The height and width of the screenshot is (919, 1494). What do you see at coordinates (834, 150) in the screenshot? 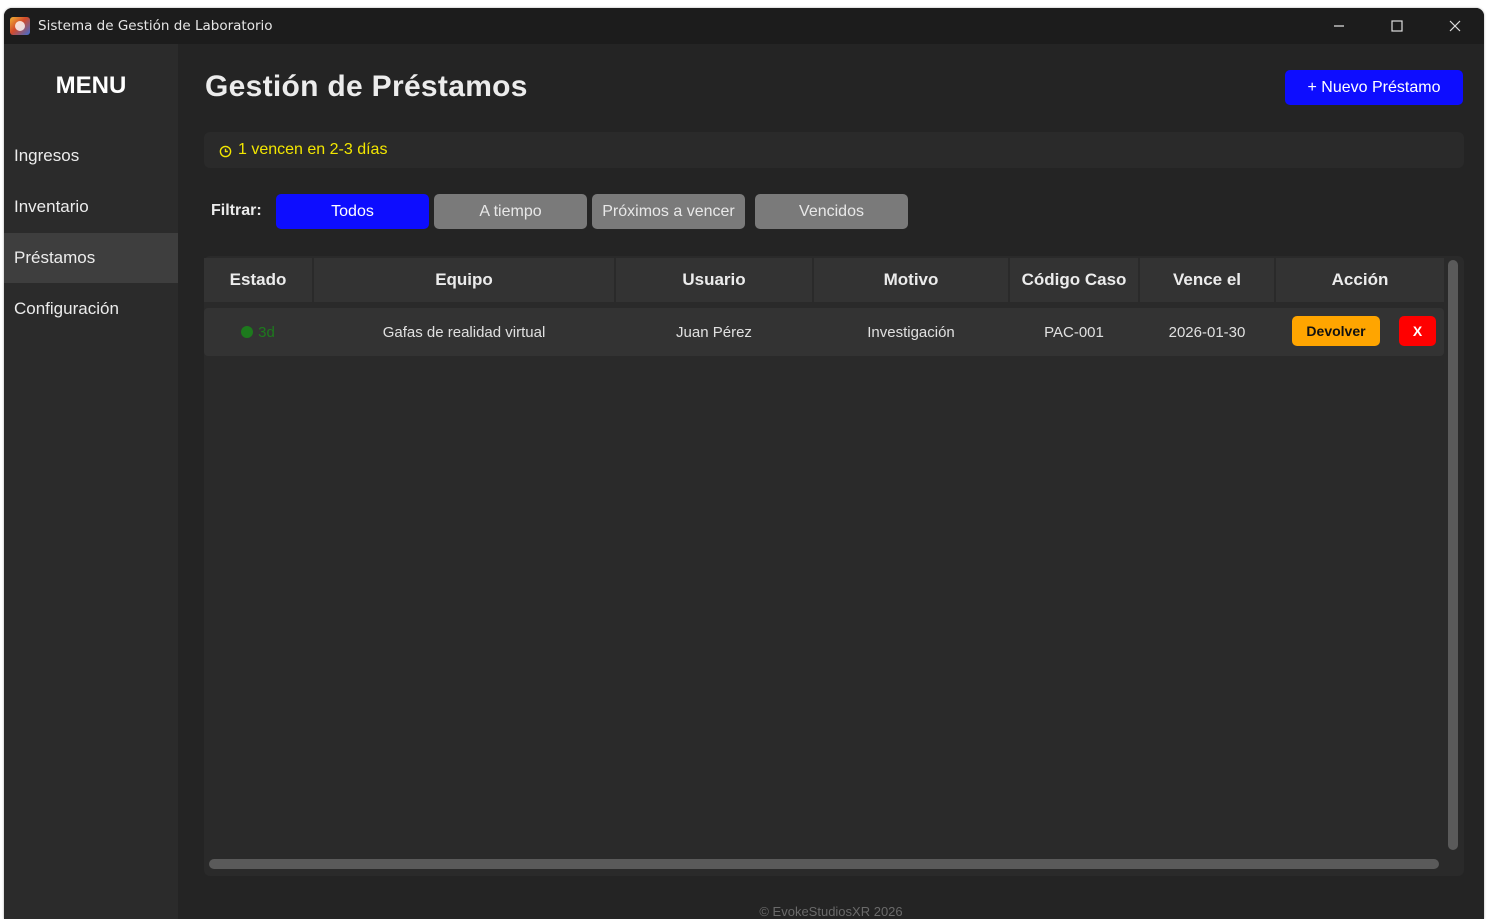
I see `due-alert-banner: 1 vencen en 2-3 días` at bounding box center [834, 150].